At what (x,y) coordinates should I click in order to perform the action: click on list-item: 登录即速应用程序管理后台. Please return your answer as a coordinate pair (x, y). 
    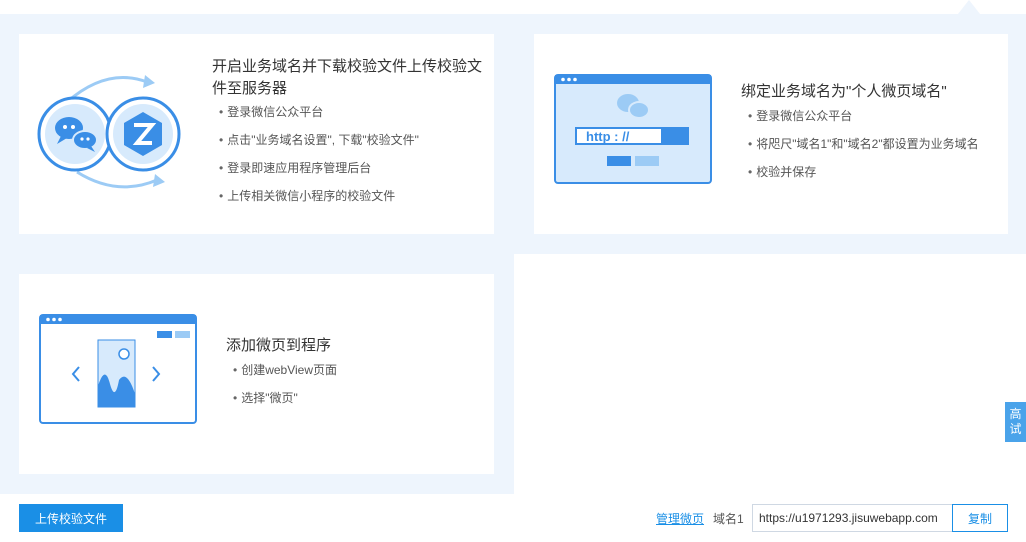
    Looking at the image, I should click on (319, 168).